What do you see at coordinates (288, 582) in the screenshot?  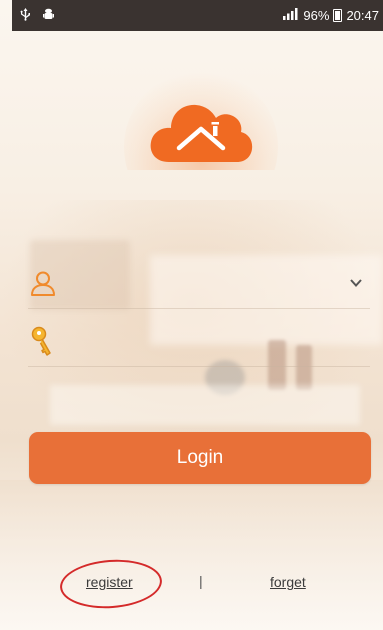 I see `forget-link: forget` at bounding box center [288, 582].